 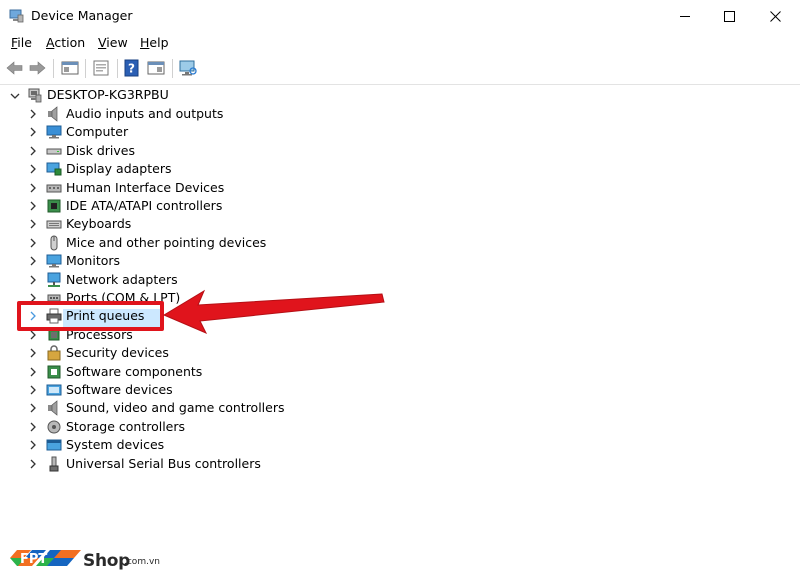 I want to click on keyboard-icon, so click(x=54, y=224).